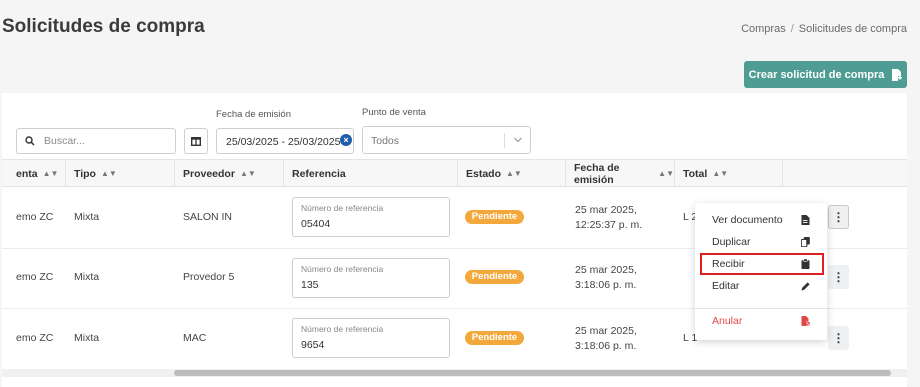  Describe the element at coordinates (30, 141) in the screenshot. I see `search-icon` at that location.